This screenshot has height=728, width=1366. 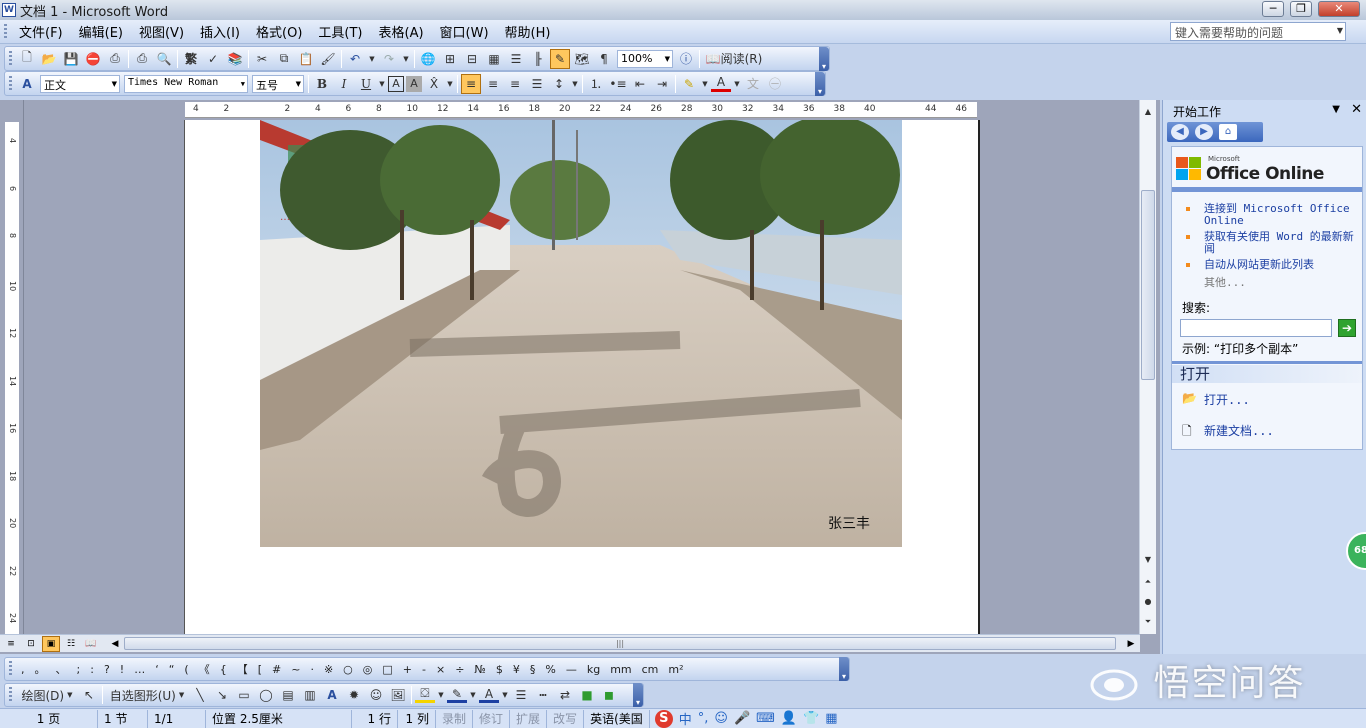 I want to click on help-icon: ⓘ, so click(x=686, y=59).